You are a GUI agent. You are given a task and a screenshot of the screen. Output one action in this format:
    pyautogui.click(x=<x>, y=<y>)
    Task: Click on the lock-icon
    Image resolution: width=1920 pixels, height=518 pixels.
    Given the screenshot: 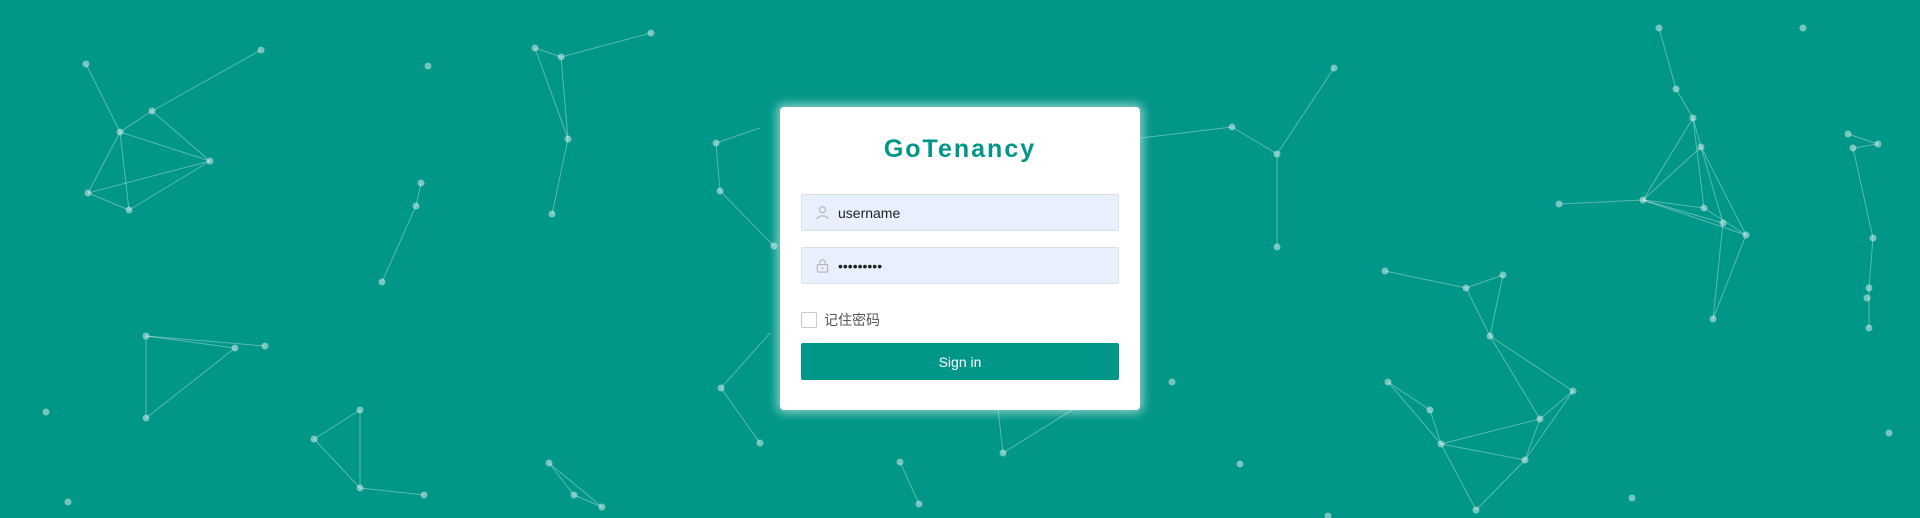 What is the action you would take?
    pyautogui.click(x=822, y=266)
    